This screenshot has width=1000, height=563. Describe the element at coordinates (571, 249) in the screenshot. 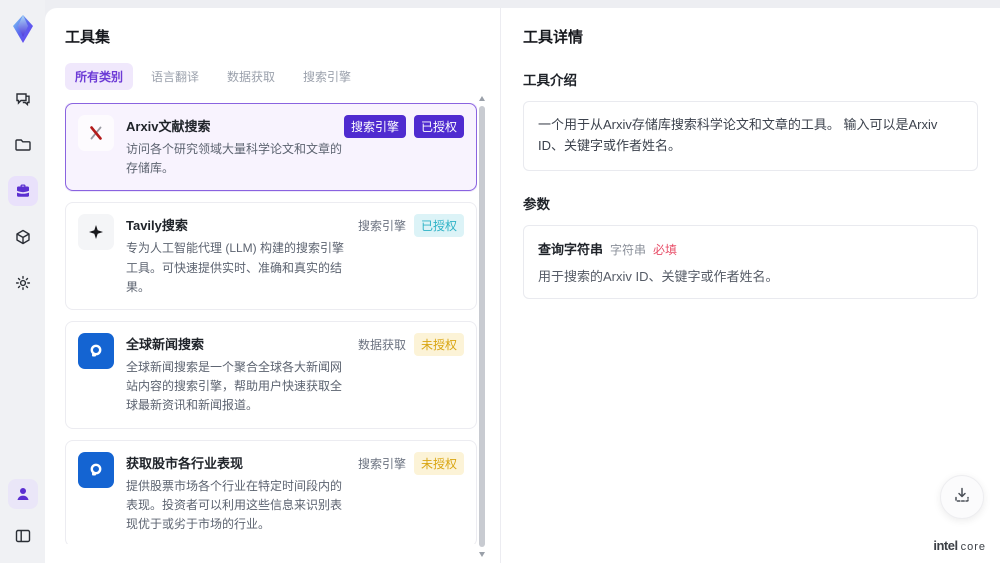

I see `parameter-name: 查询字符串` at that location.